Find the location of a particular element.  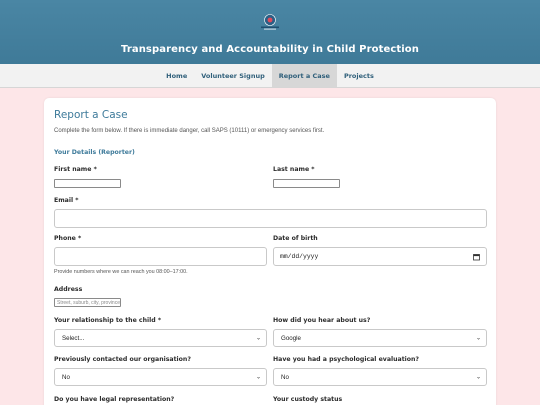

email-input is located at coordinates (270, 218).